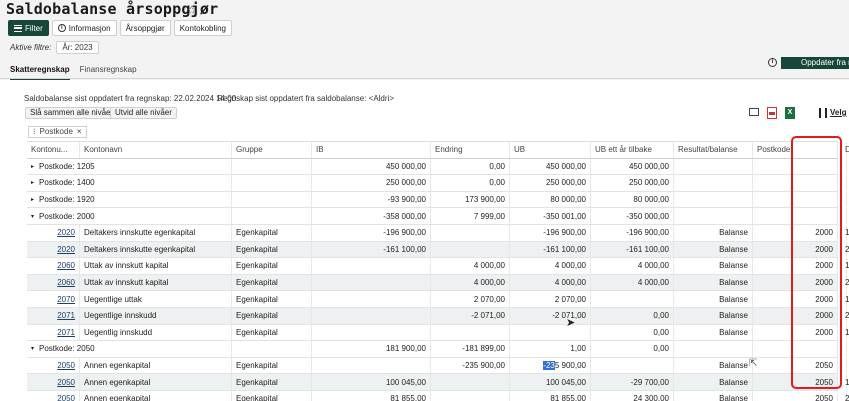 The image size is (849, 401). I want to click on ib-cell, so click(371, 332).